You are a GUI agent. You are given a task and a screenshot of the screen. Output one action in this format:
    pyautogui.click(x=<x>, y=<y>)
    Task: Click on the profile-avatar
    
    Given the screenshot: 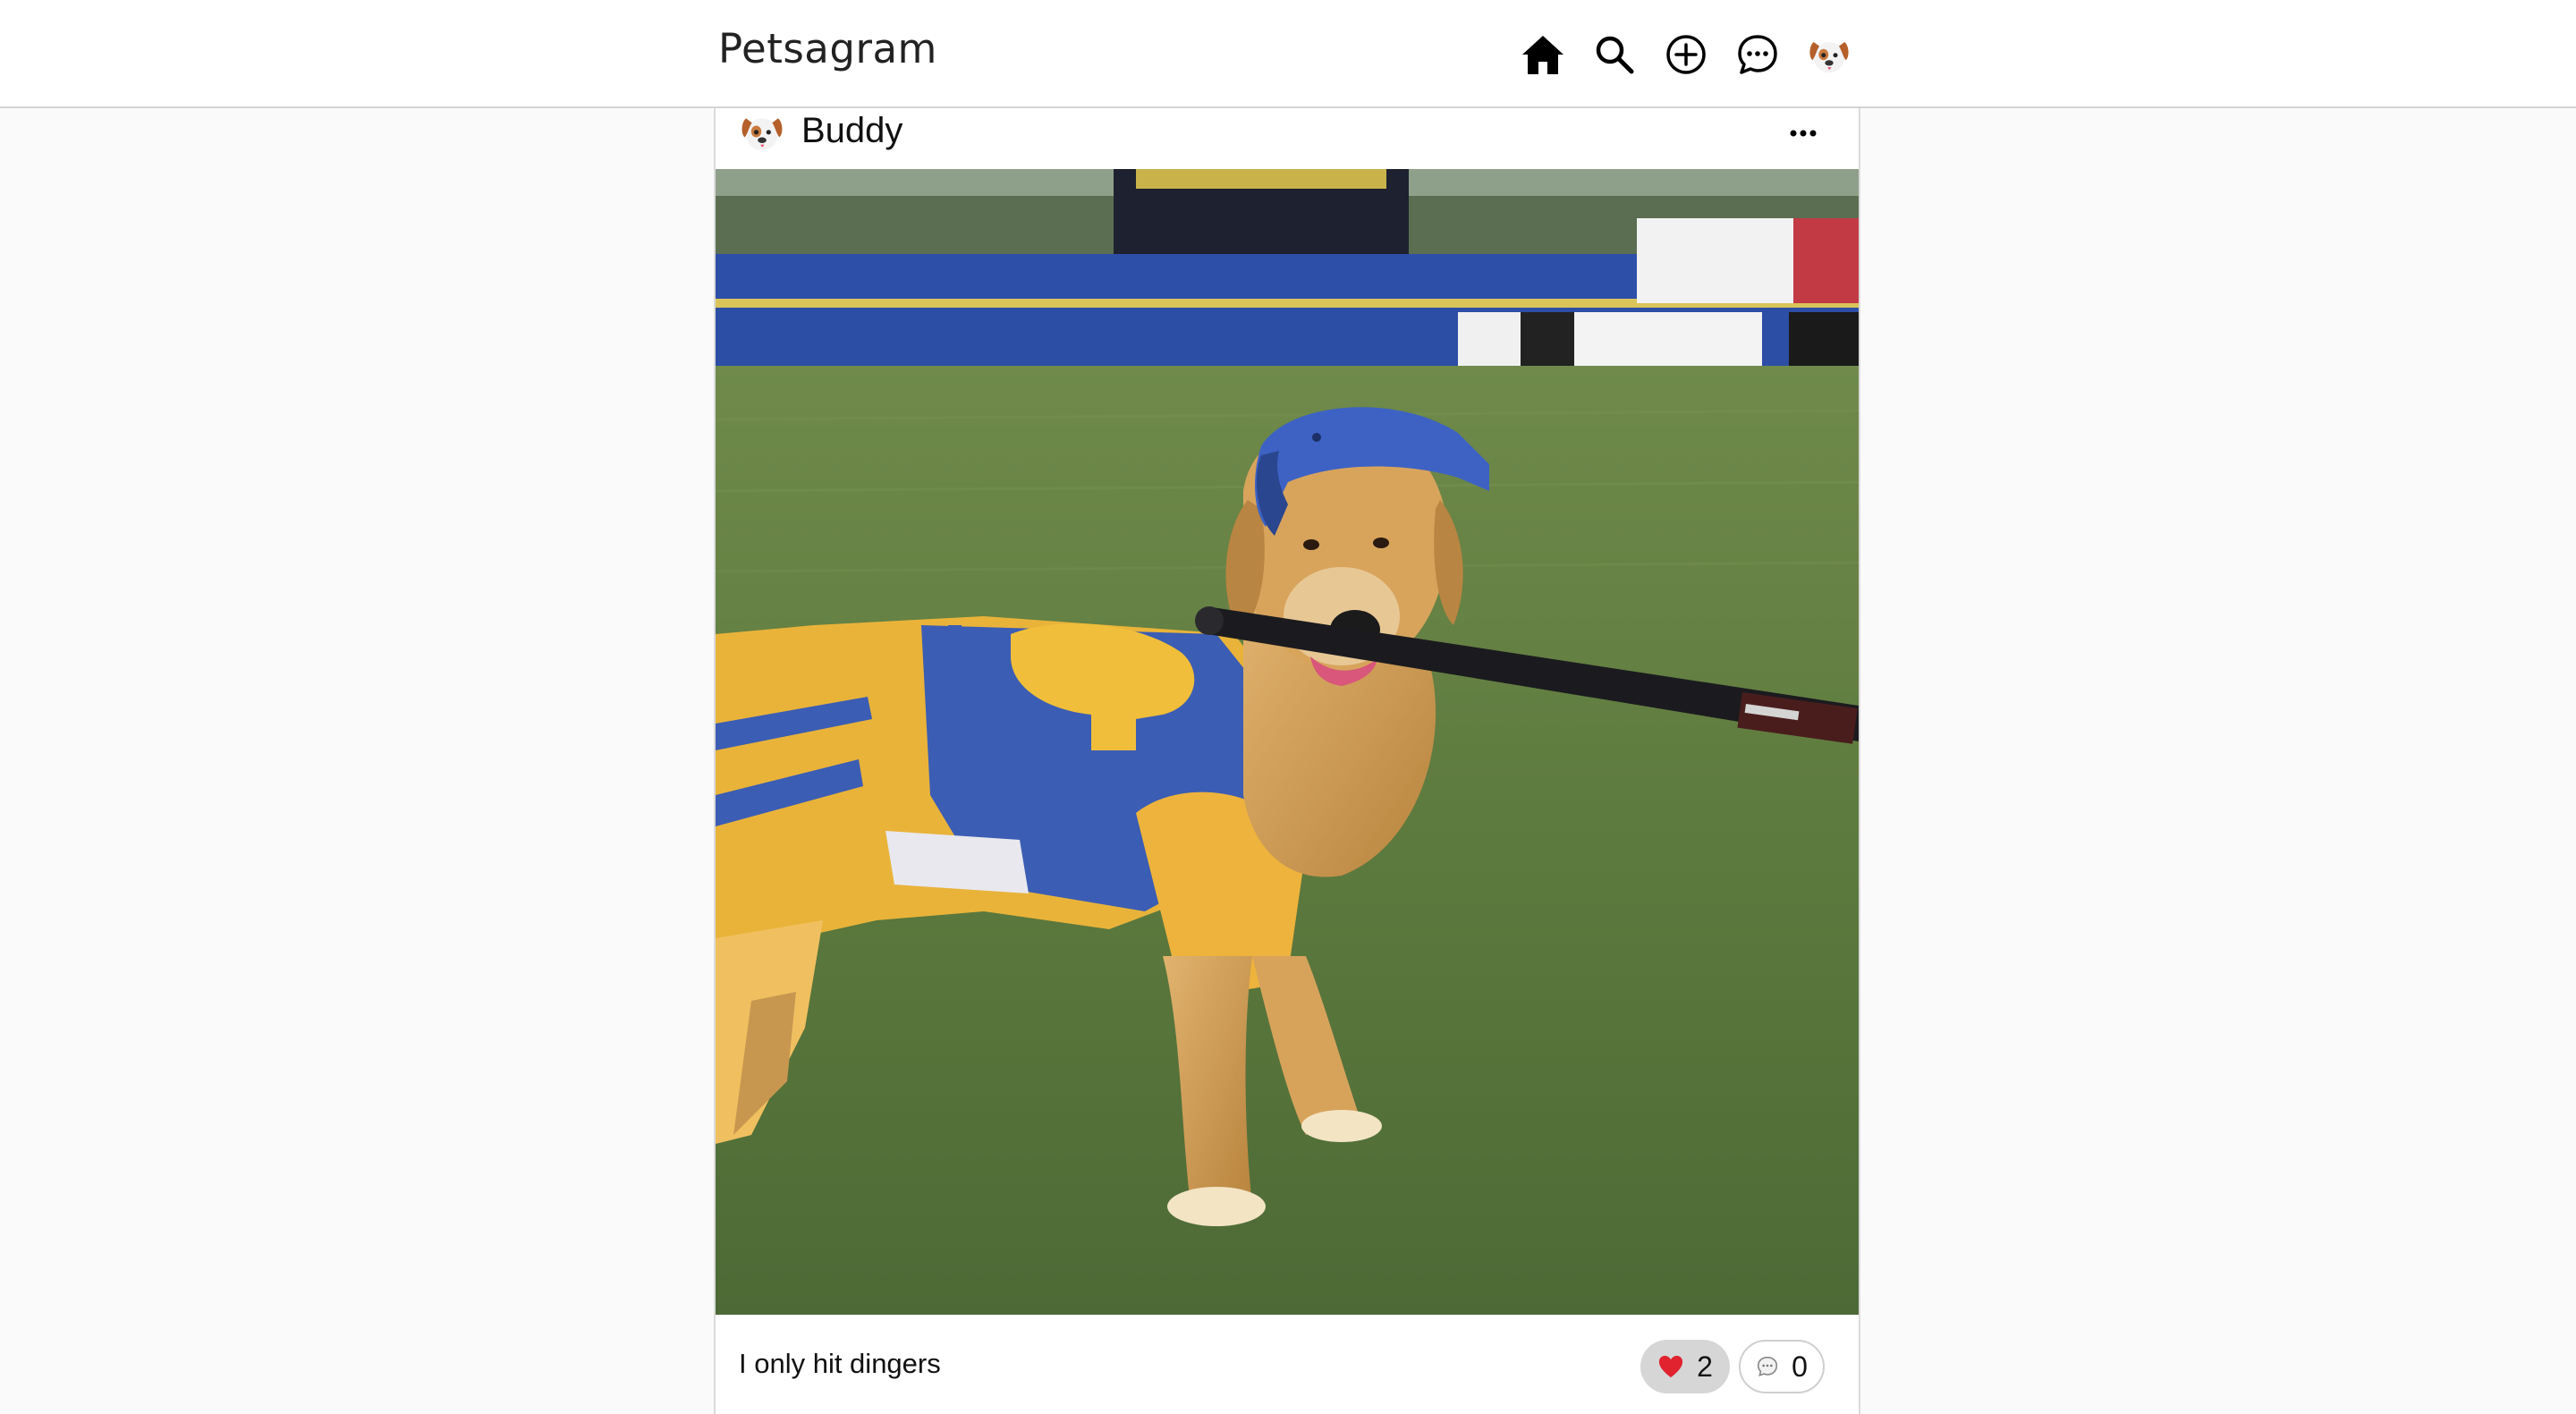 What is the action you would take?
    pyautogui.click(x=1829, y=54)
    